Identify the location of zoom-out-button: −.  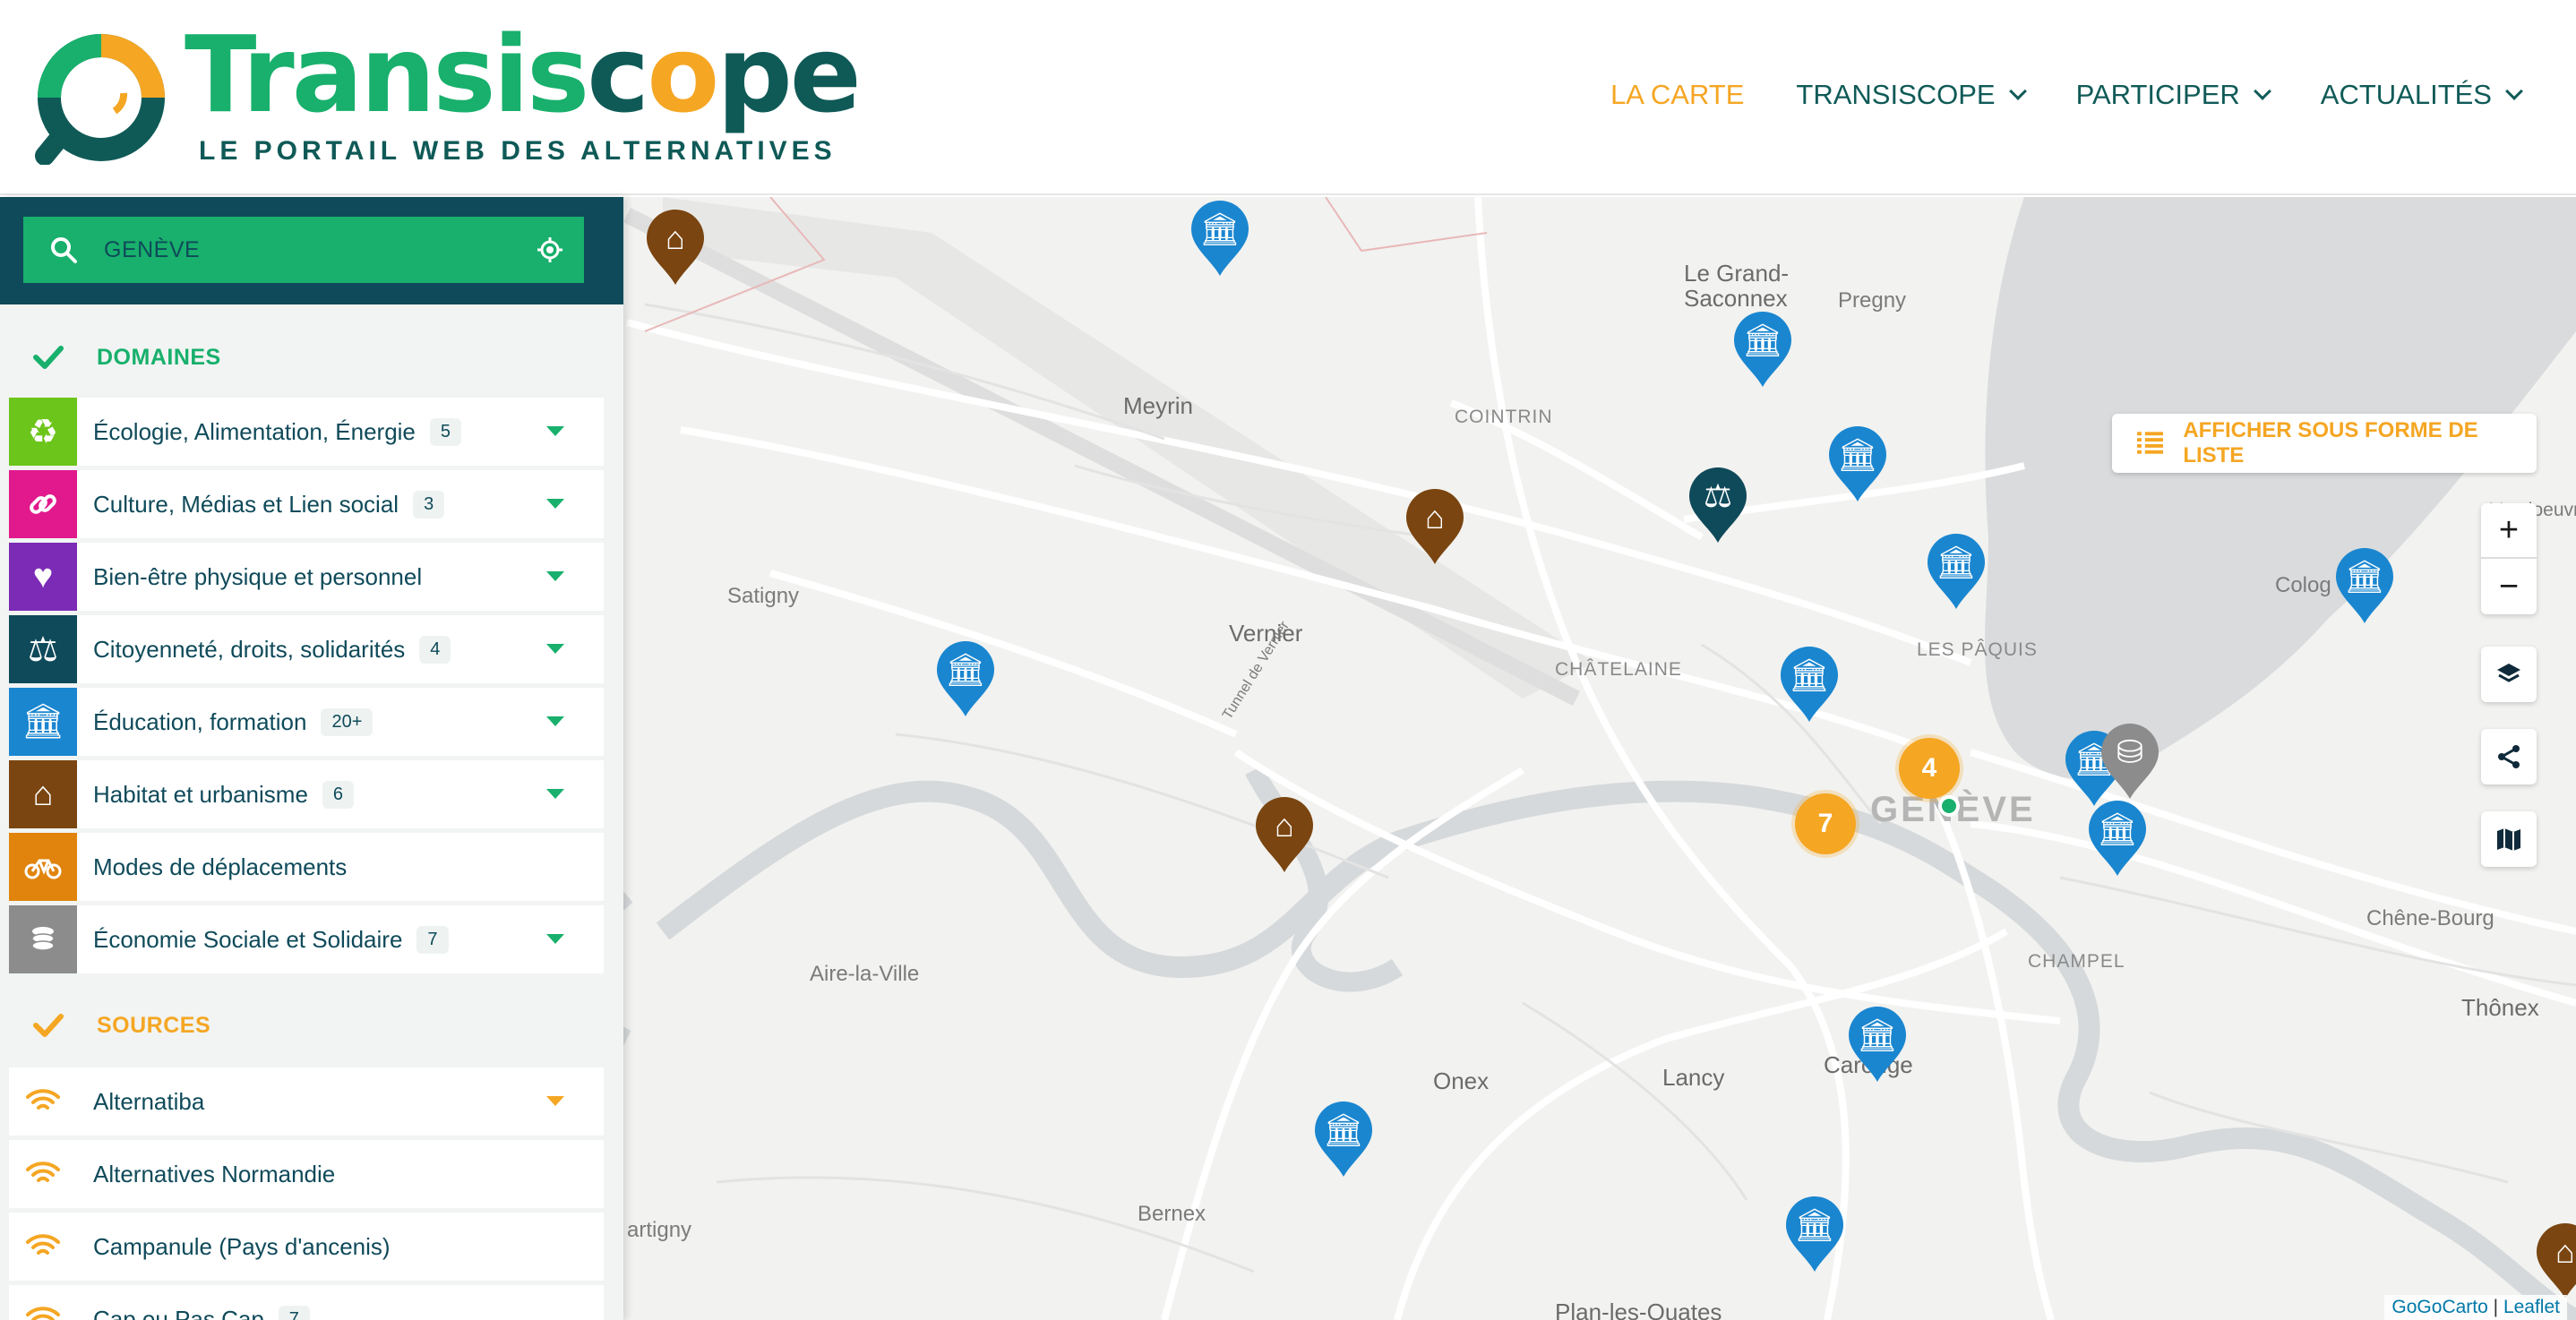
(2509, 587).